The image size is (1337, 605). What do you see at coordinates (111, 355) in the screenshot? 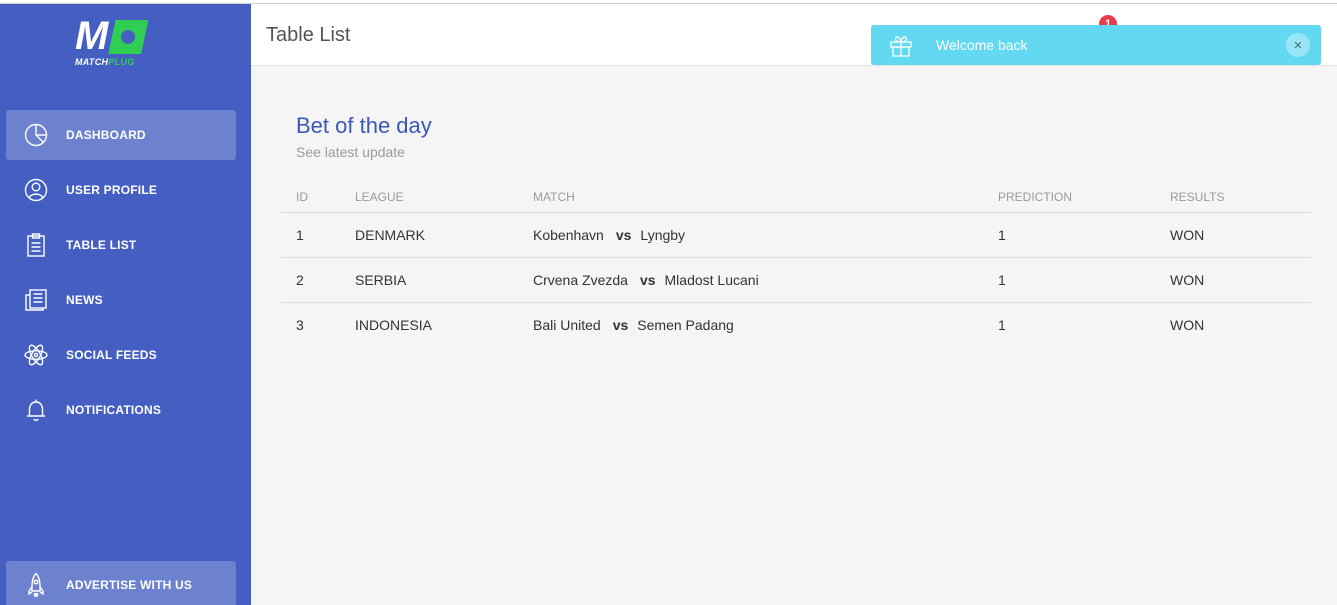
I see `sidebar-item-label: SOCIAL FEEDS` at bounding box center [111, 355].